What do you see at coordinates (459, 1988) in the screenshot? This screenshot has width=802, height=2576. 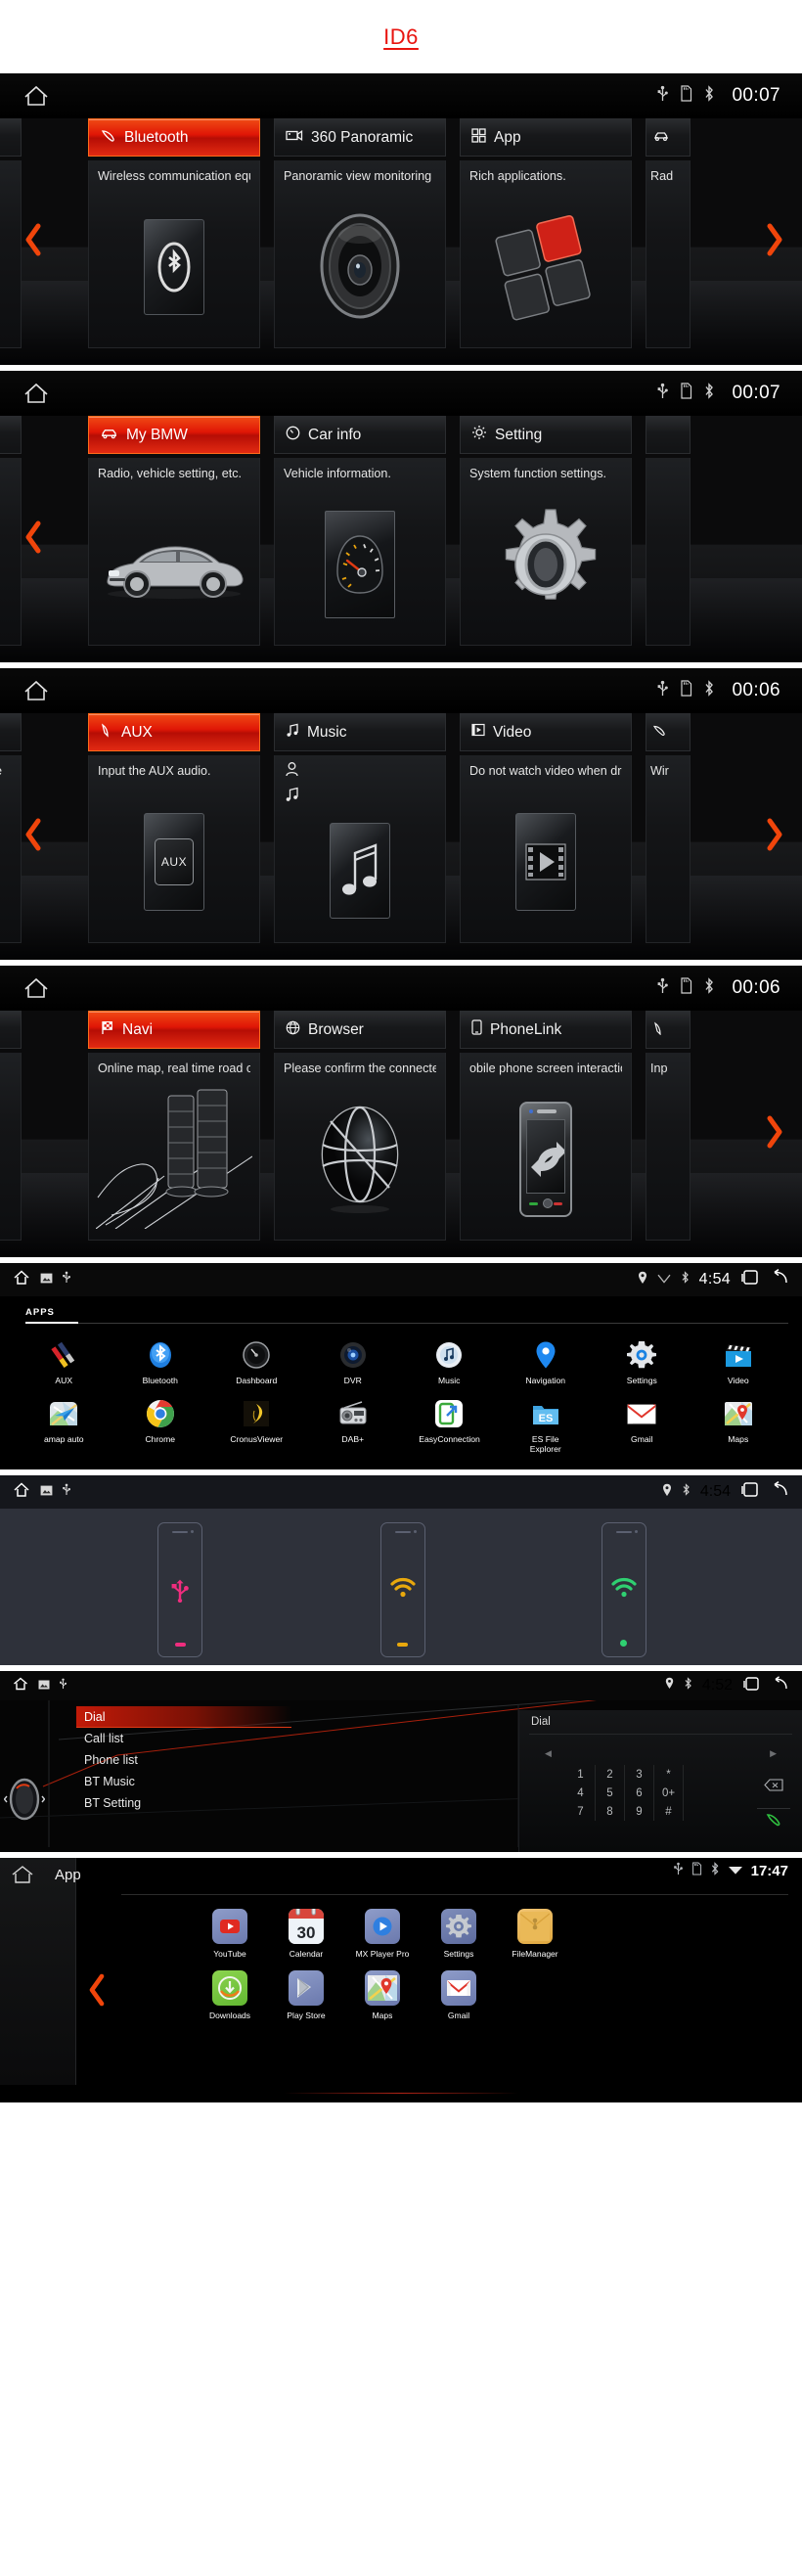 I see `gmail-icon` at bounding box center [459, 1988].